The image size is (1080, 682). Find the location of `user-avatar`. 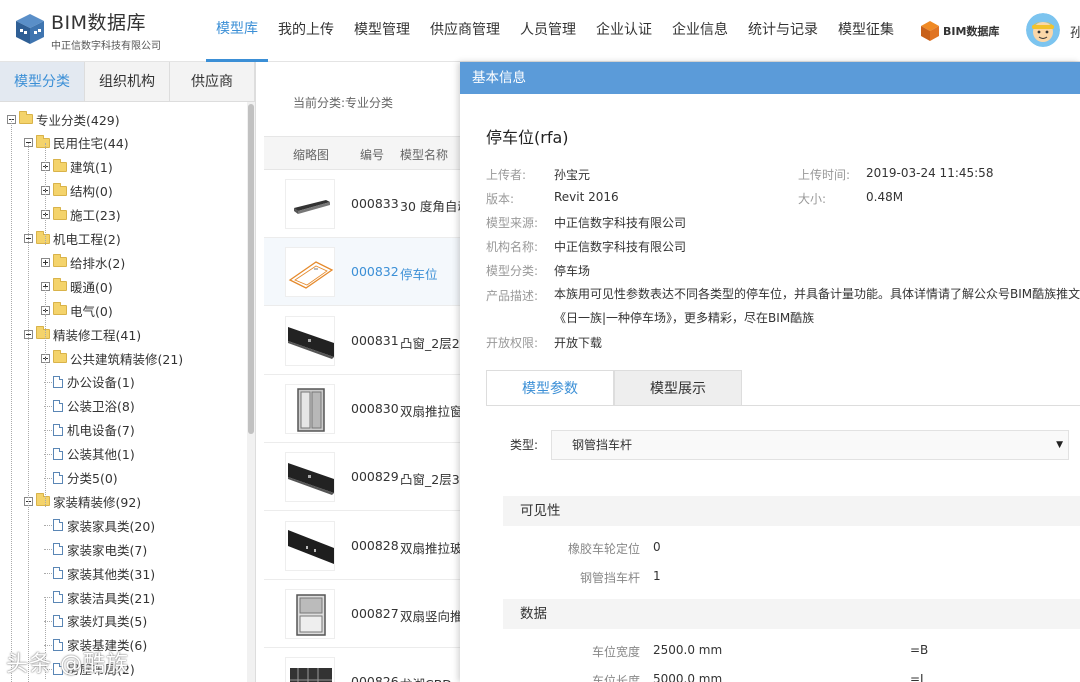

user-avatar is located at coordinates (1043, 30).